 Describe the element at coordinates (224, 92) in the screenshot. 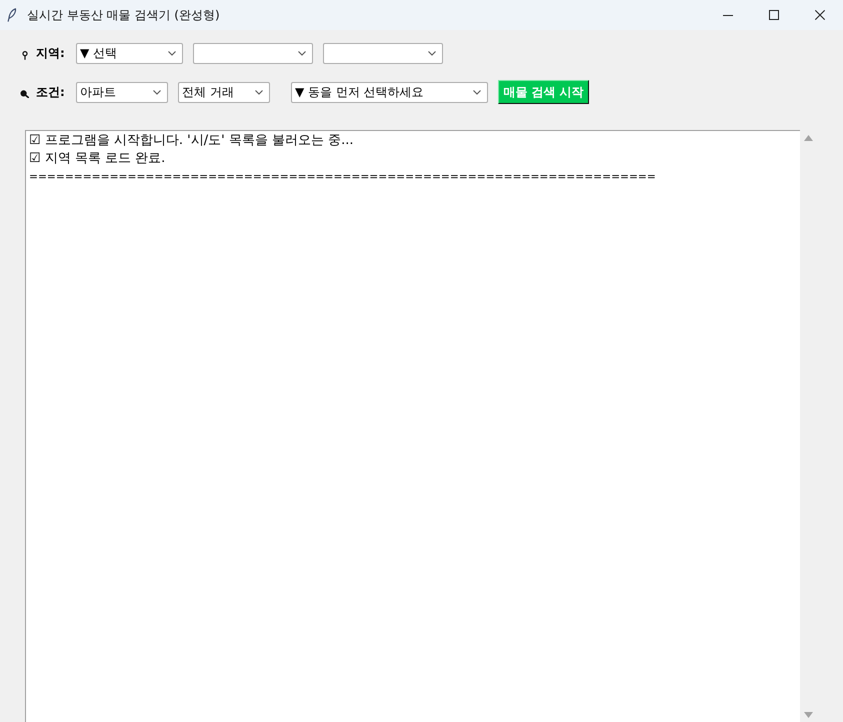

I see `condition-dropdown: 전체 거래` at that location.